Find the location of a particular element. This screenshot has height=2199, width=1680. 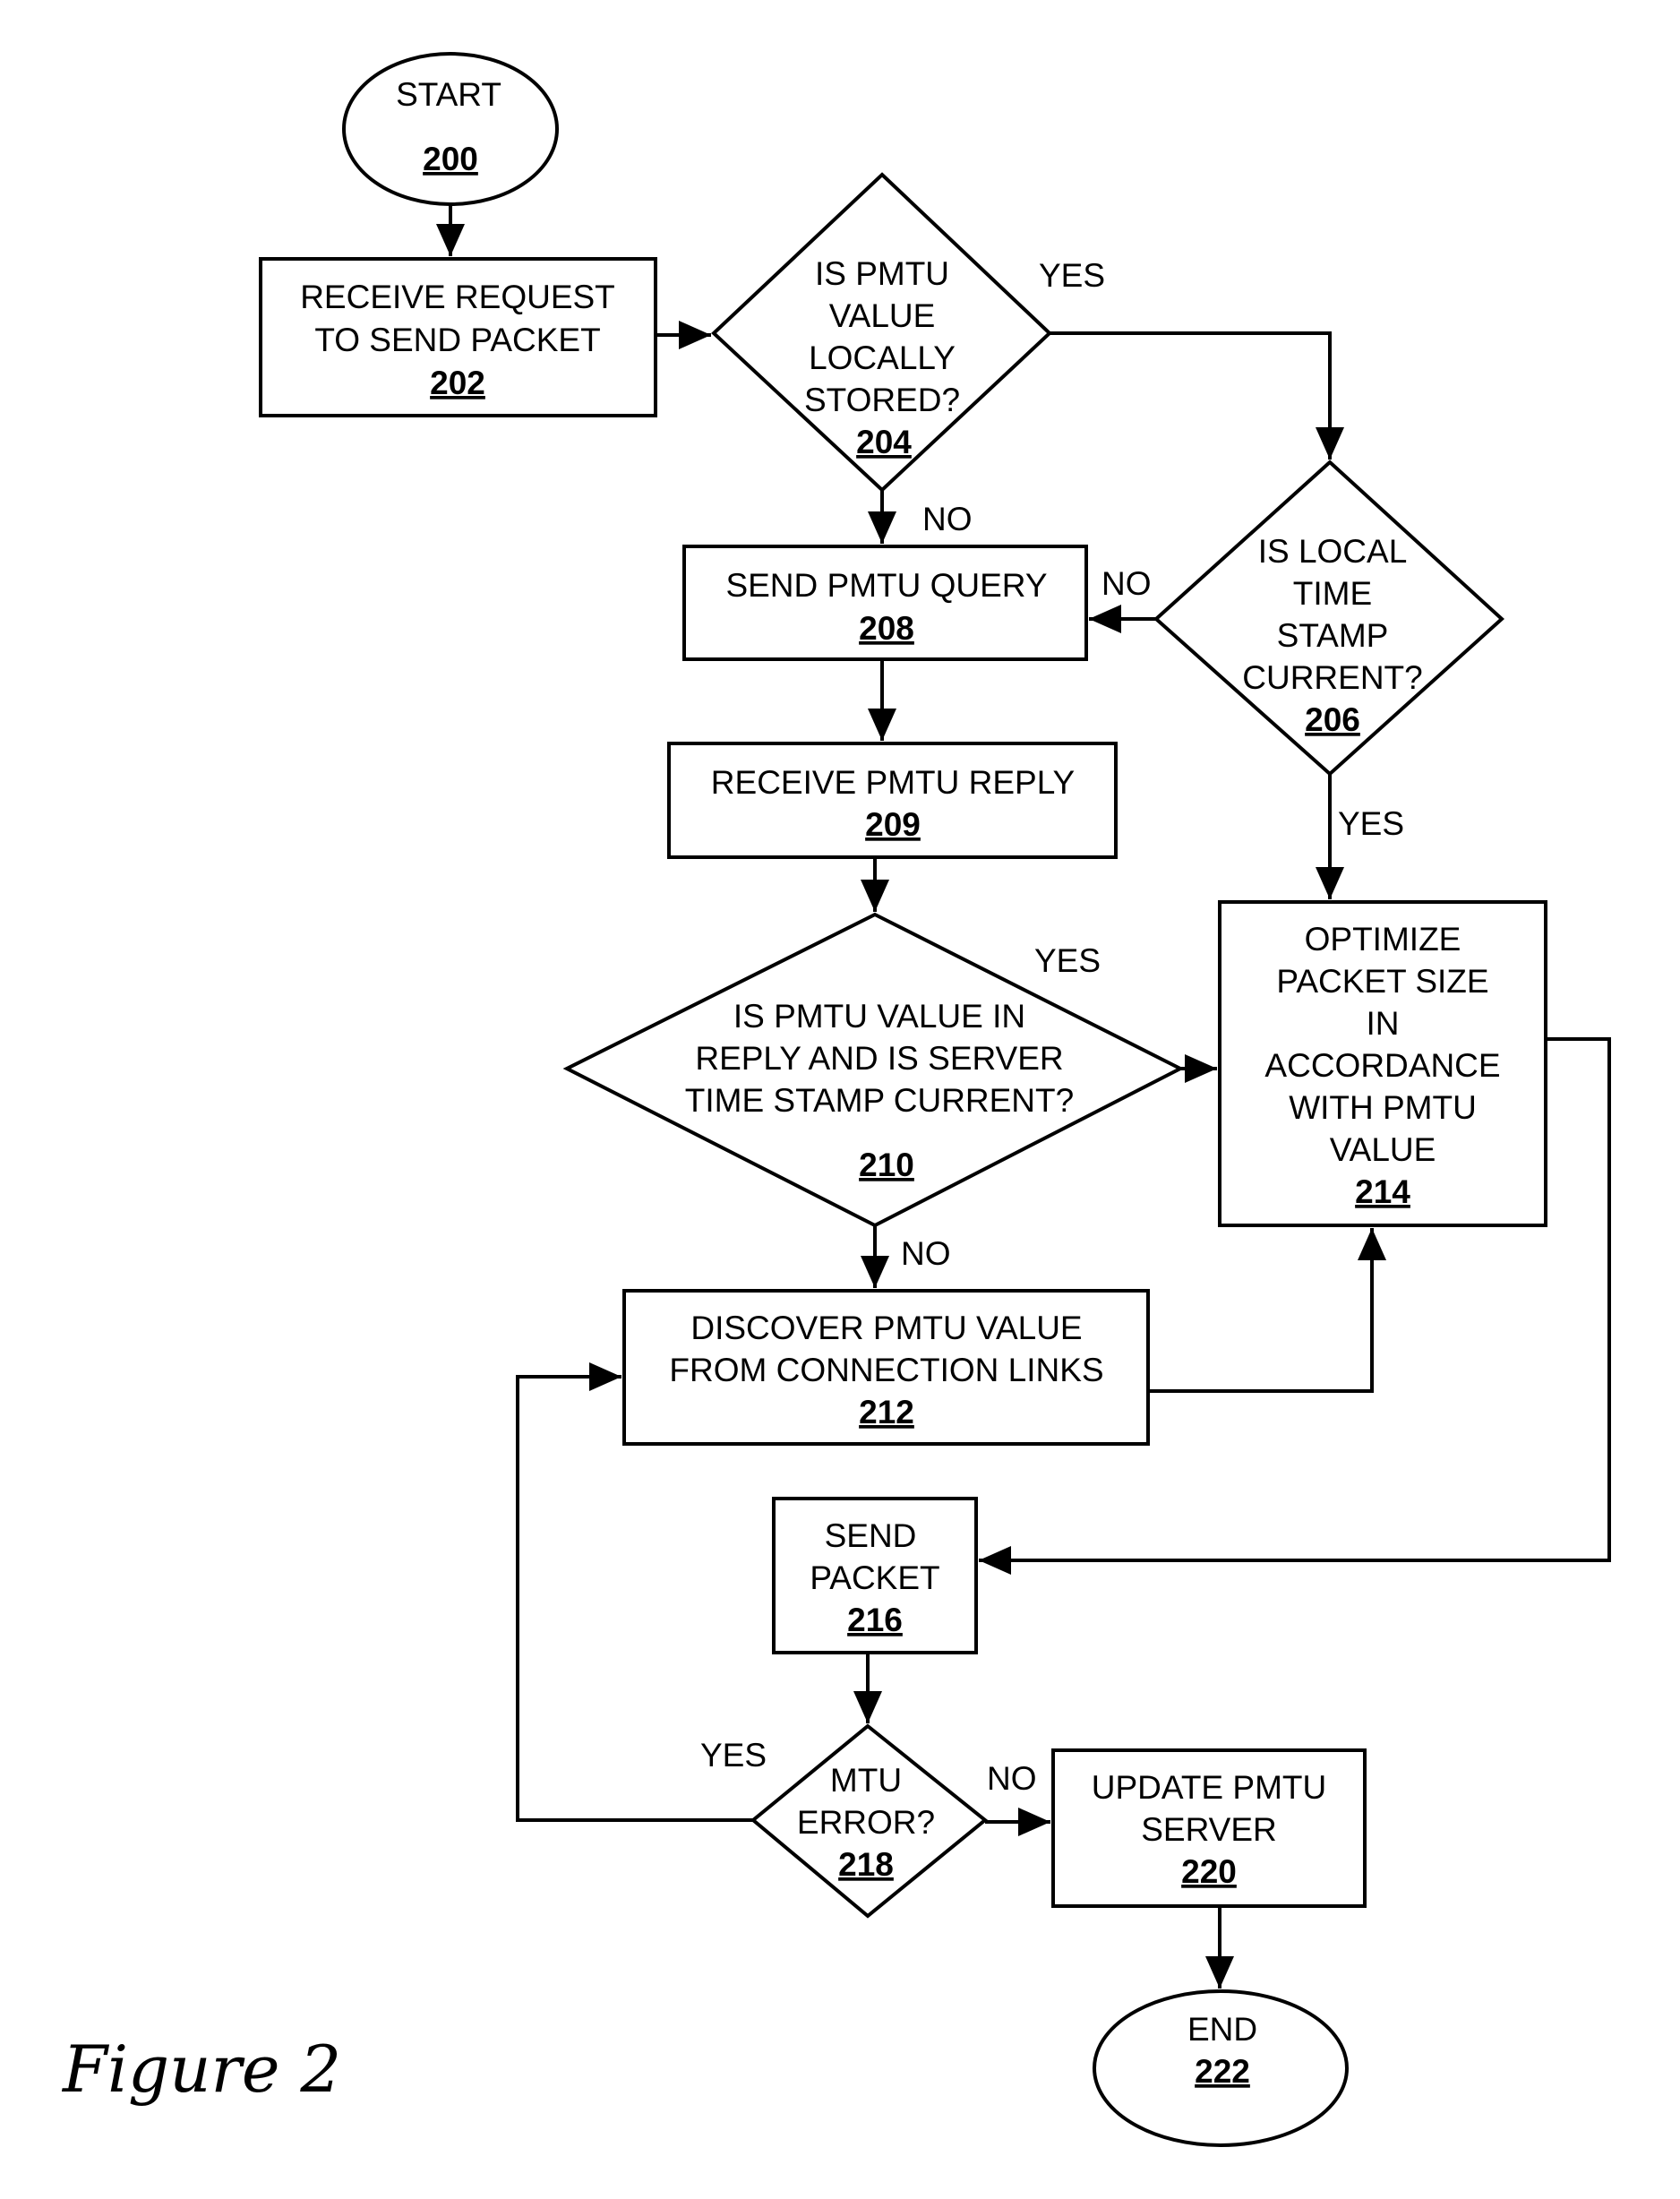

node-220-update-pmtu-server: UPDATE PMTU SERVER 220 is located at coordinates (1209, 1828).